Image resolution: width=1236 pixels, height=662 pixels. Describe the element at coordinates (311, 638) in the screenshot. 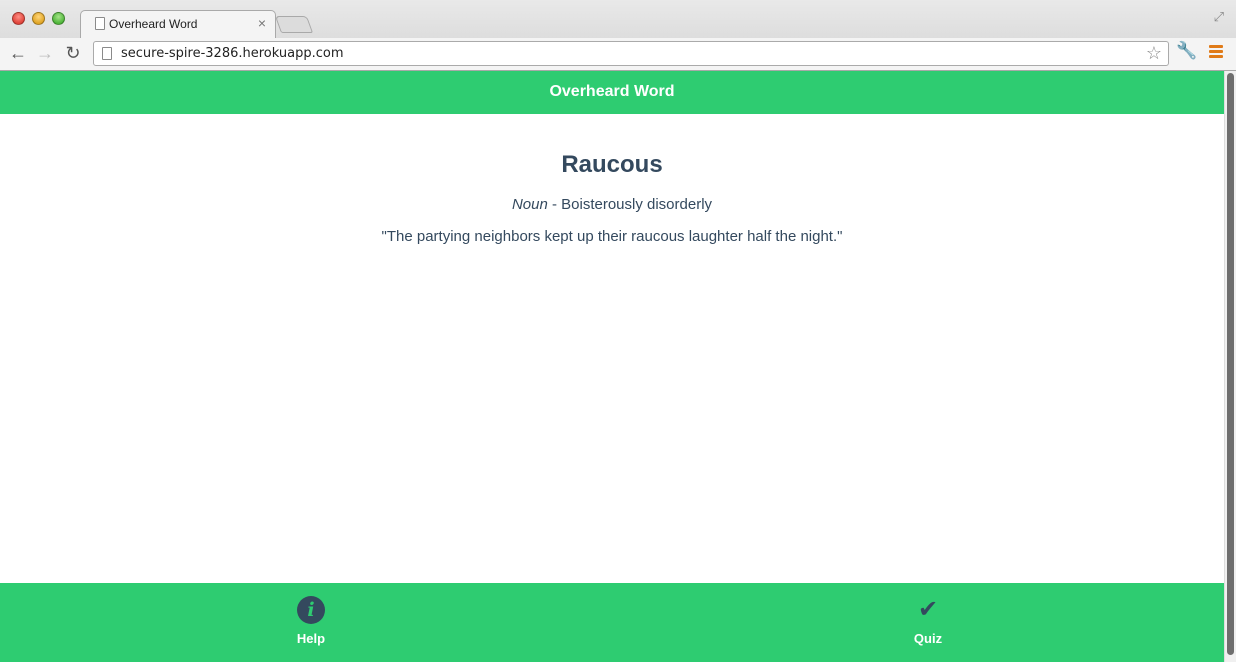

I see `help-label: Help` at that location.